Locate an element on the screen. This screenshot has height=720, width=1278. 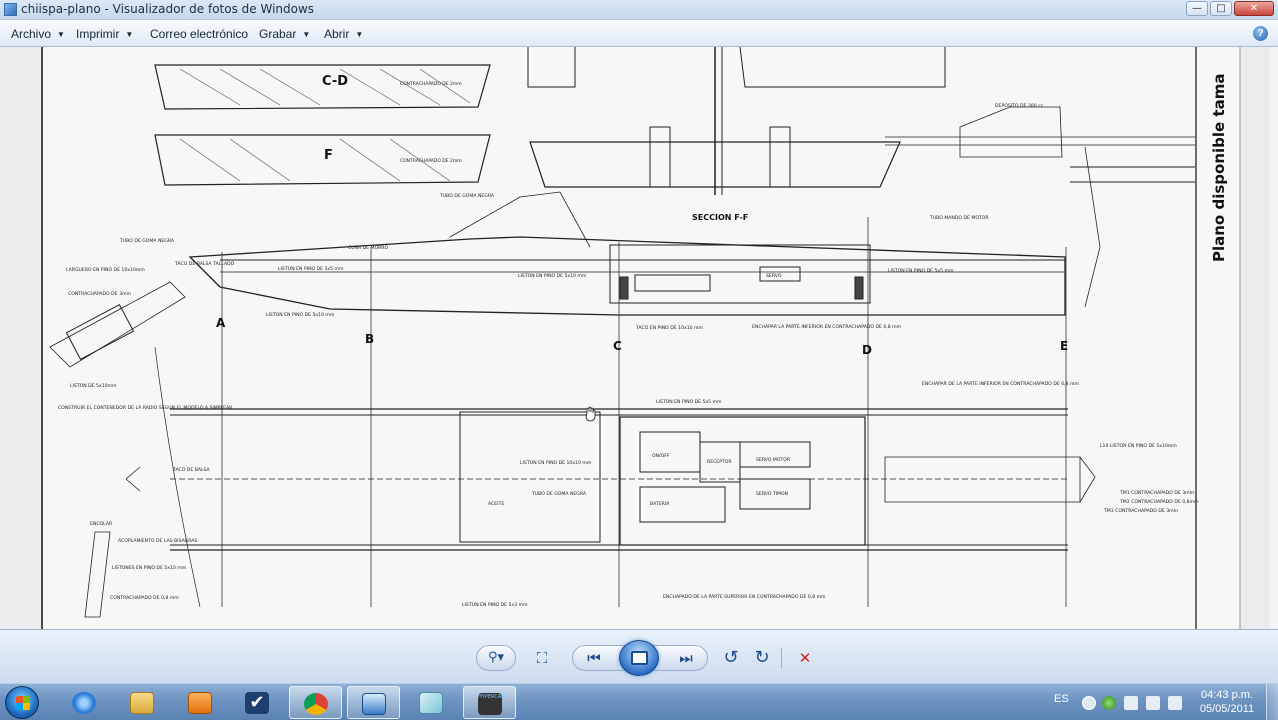
divider is located at coordinates (781, 658).